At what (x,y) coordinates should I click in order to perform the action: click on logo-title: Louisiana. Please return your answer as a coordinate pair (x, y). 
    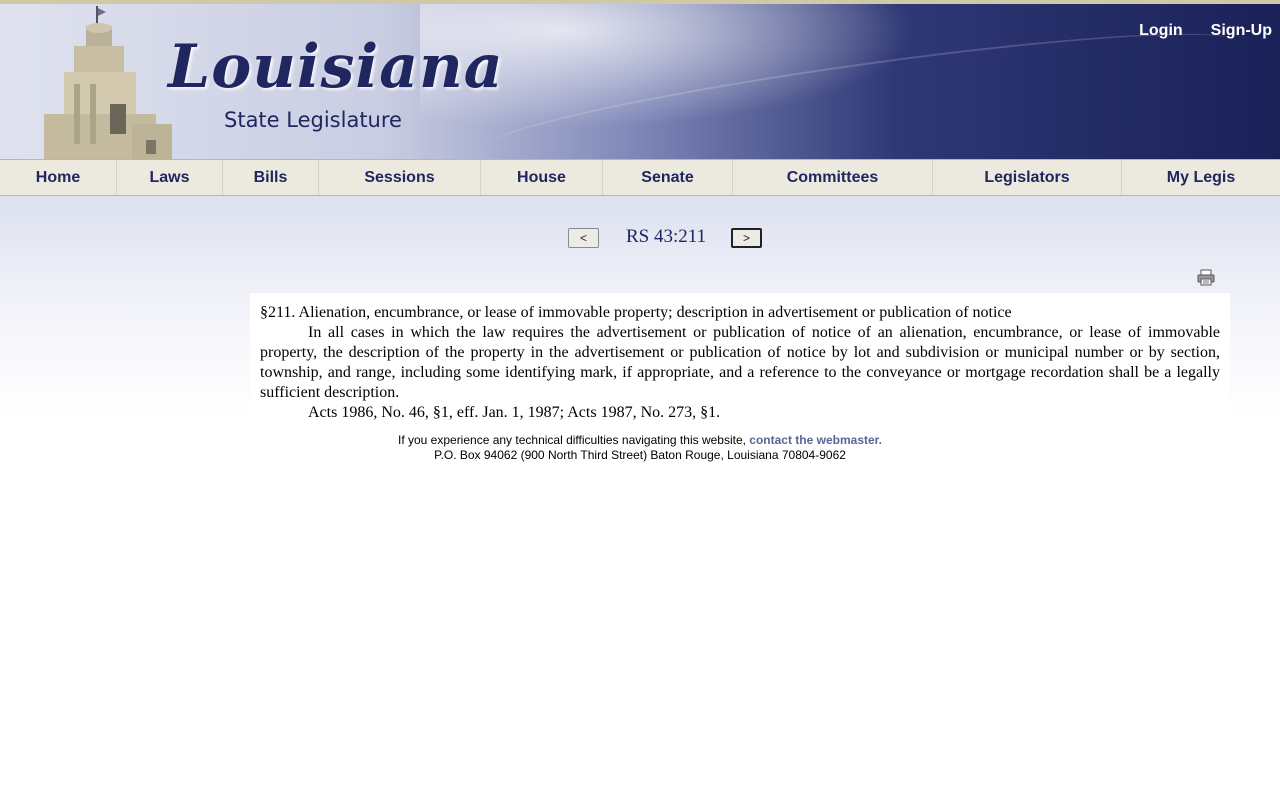
    Looking at the image, I should click on (336, 67).